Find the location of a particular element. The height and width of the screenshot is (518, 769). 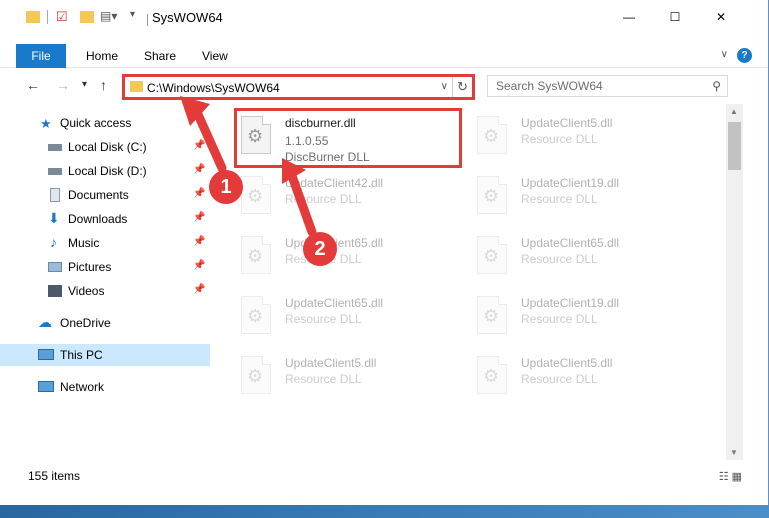

callout-2: 2 is located at coordinates (320, 249).